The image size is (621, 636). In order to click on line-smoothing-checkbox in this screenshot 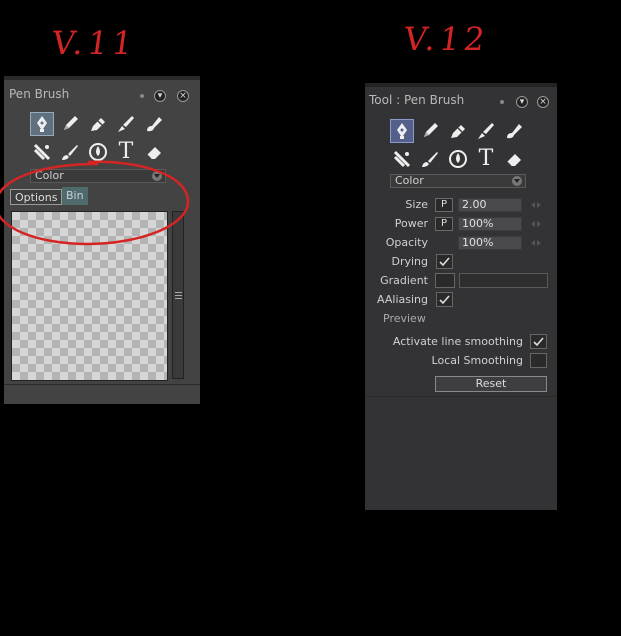, I will do `click(538, 341)`.